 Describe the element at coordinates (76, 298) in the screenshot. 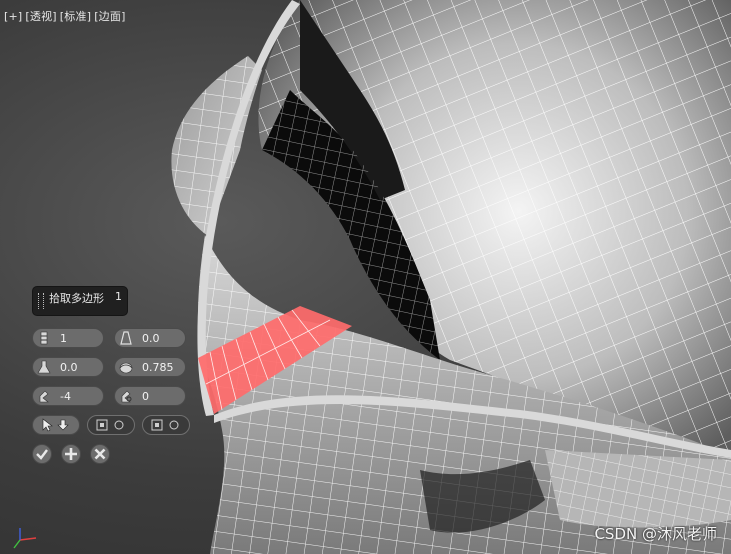

I see `caddy-title: 拾取多边形` at that location.